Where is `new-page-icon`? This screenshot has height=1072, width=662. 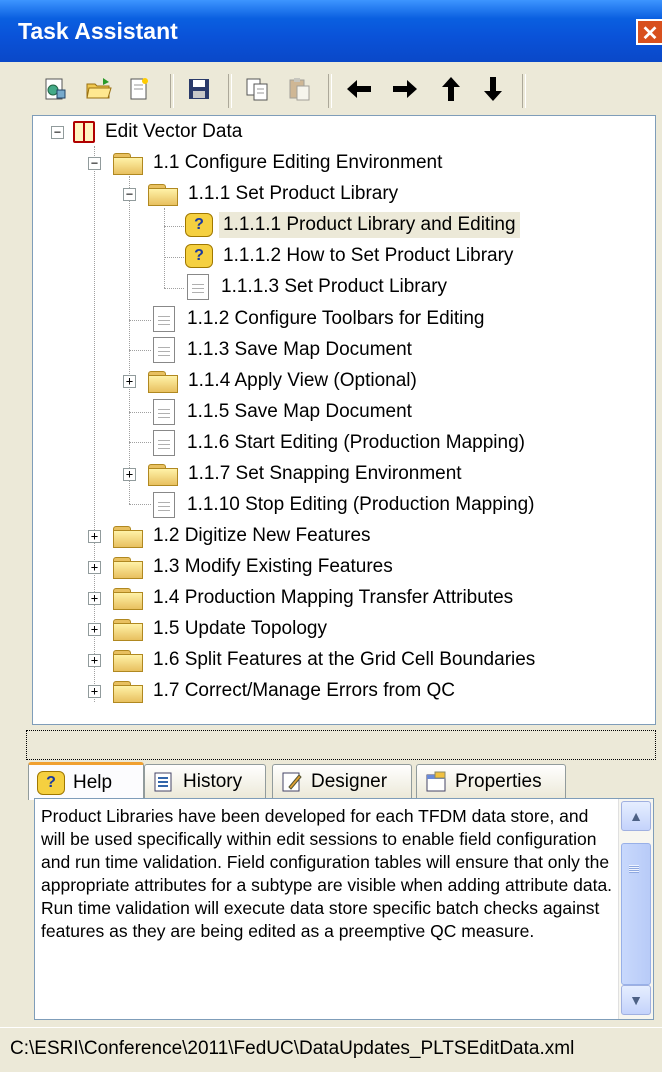 new-page-icon is located at coordinates (139, 89).